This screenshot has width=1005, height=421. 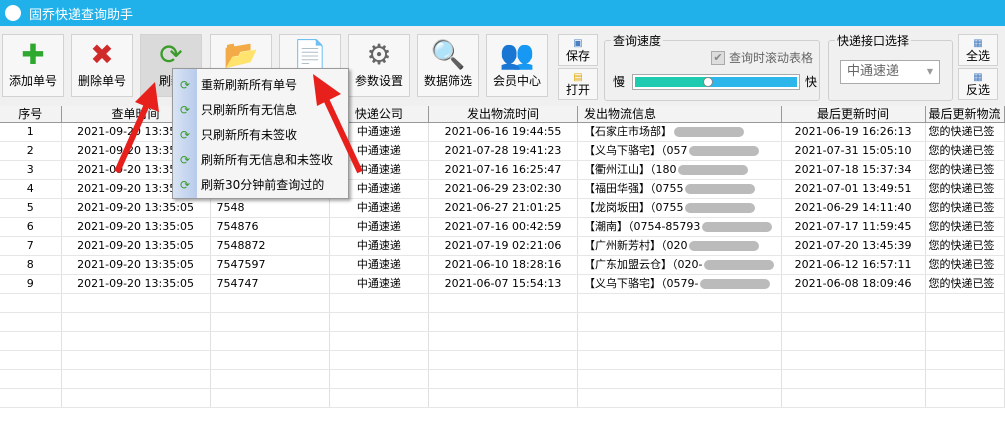 I want to click on cell-text: 2021-07-20 13:45:39, so click(x=853, y=245).